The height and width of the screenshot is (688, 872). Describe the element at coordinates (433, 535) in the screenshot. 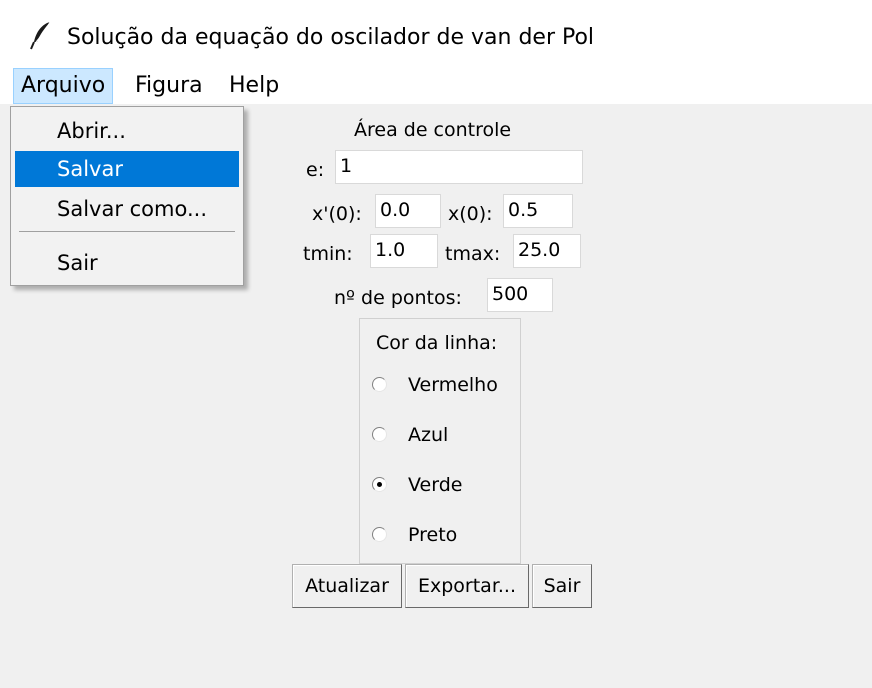

I see `radio-preto-label: Preto` at that location.